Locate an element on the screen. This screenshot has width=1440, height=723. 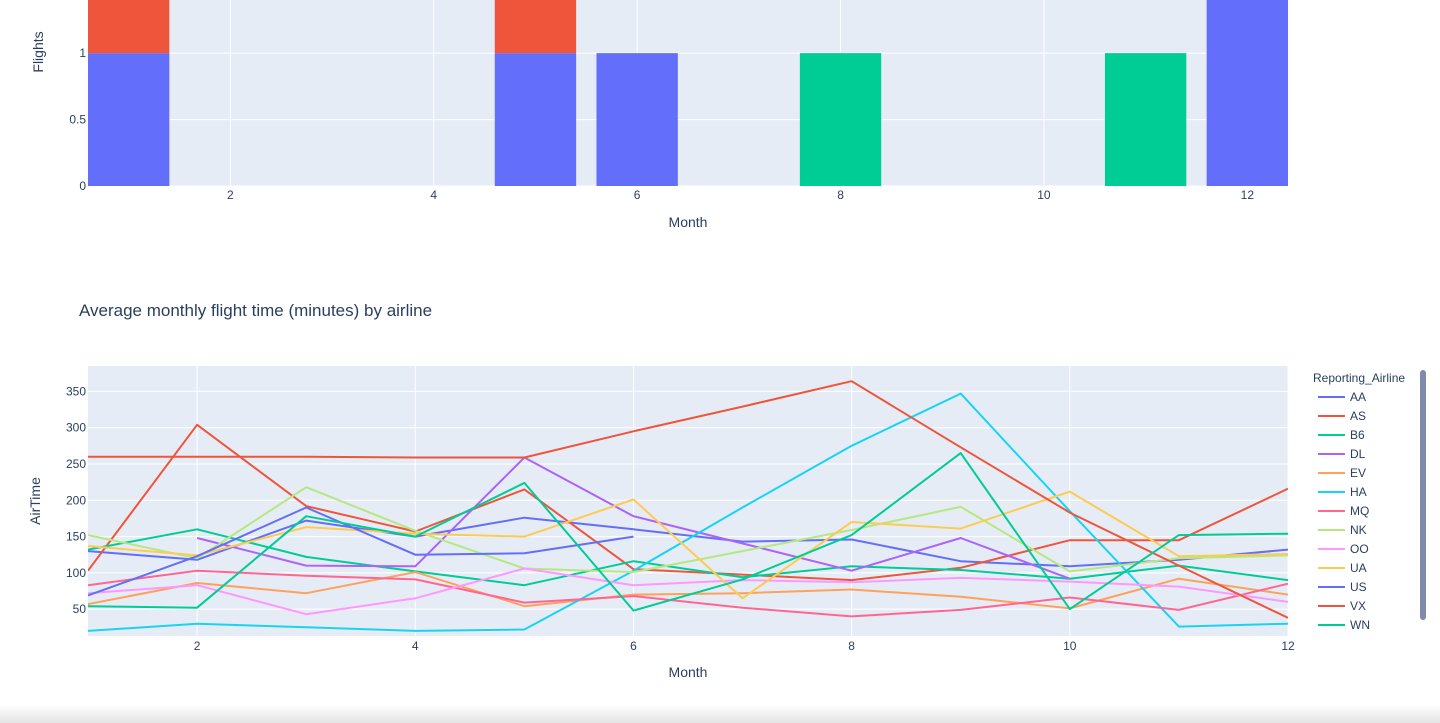
bottom-shadow is located at coordinates (720, 714).